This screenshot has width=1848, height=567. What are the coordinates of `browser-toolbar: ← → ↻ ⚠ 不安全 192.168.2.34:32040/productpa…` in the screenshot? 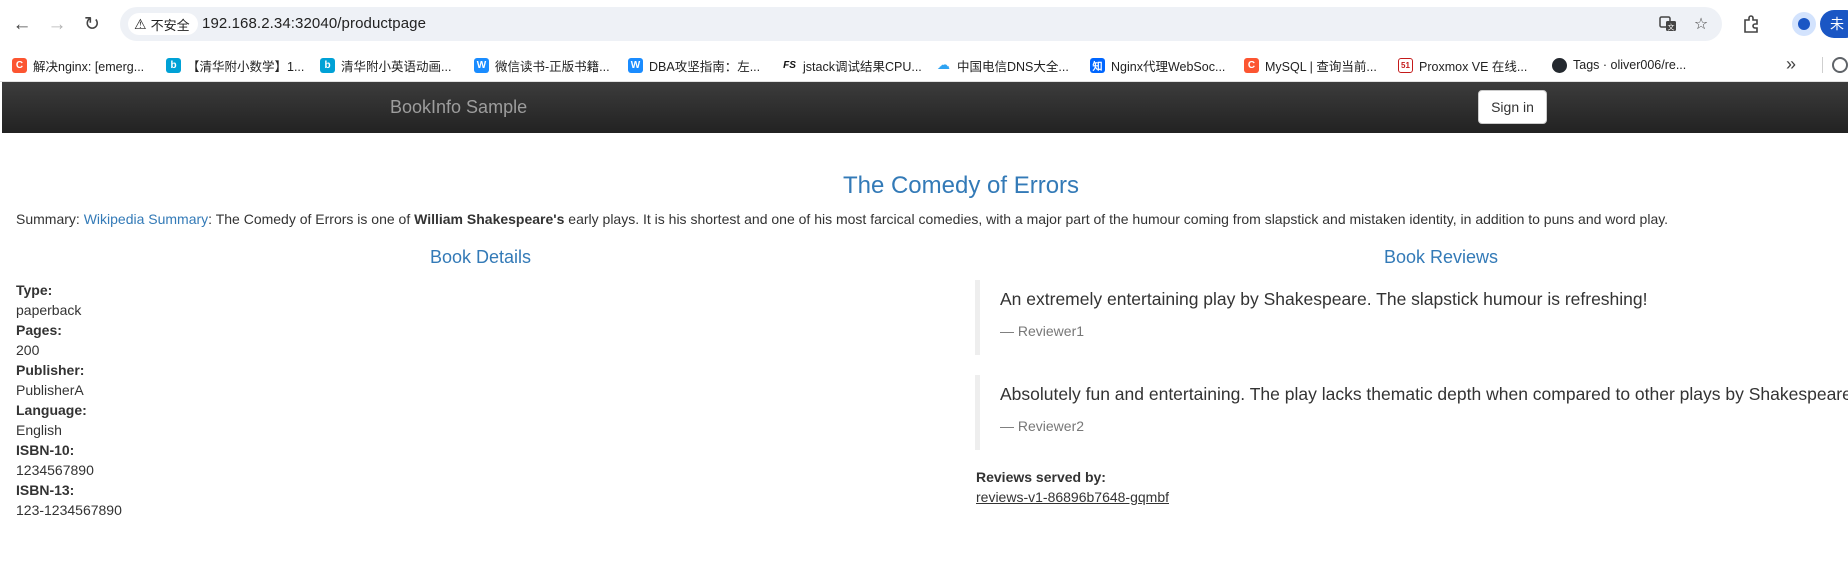 It's located at (924, 23).